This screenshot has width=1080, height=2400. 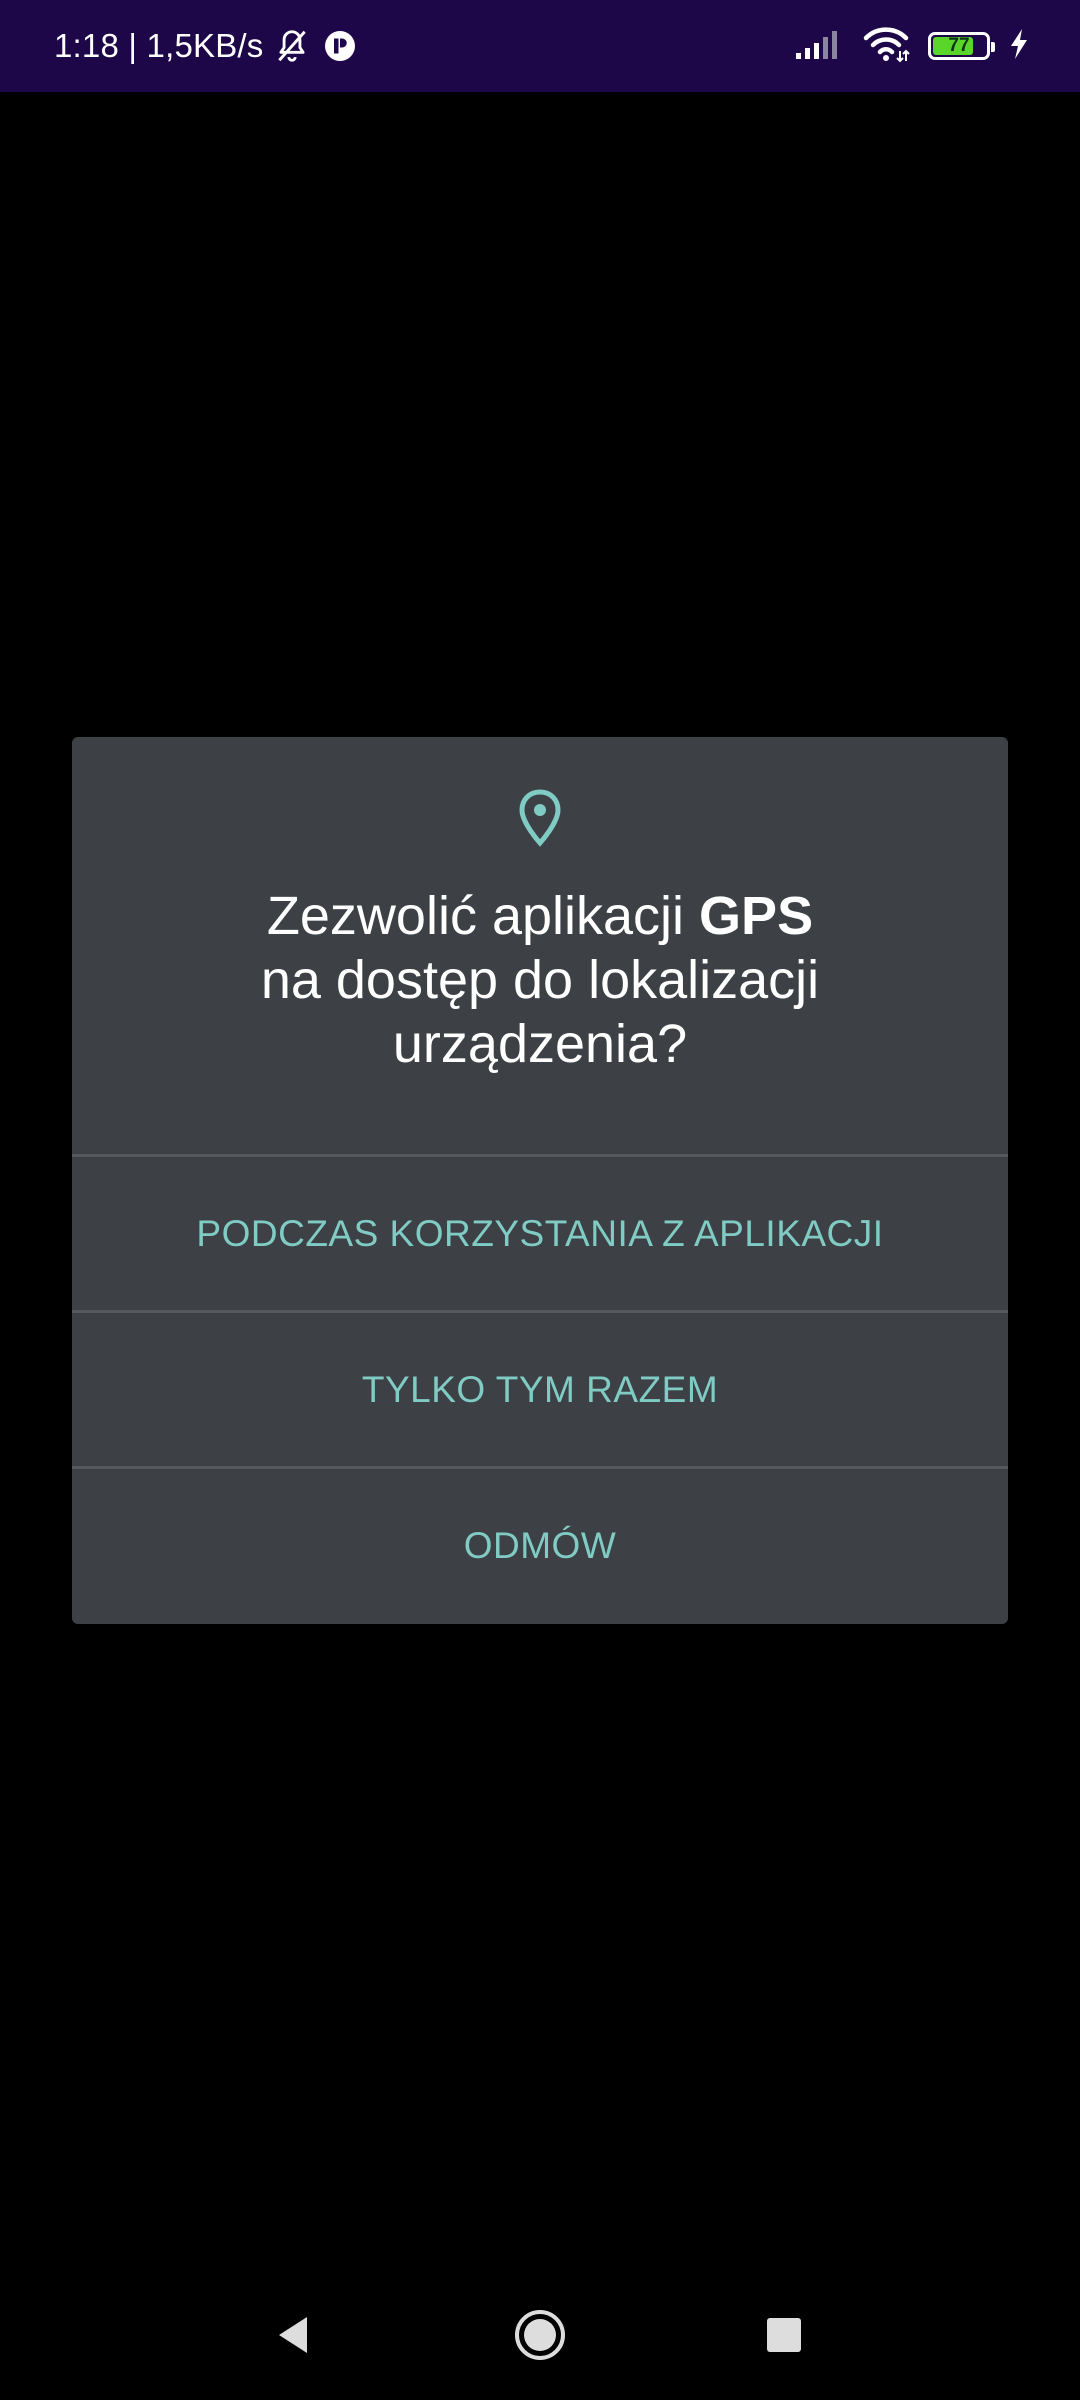 What do you see at coordinates (540, 1388) in the screenshot?
I see `allow-only-this-time-button: TYLKO TYM RAZEM` at bounding box center [540, 1388].